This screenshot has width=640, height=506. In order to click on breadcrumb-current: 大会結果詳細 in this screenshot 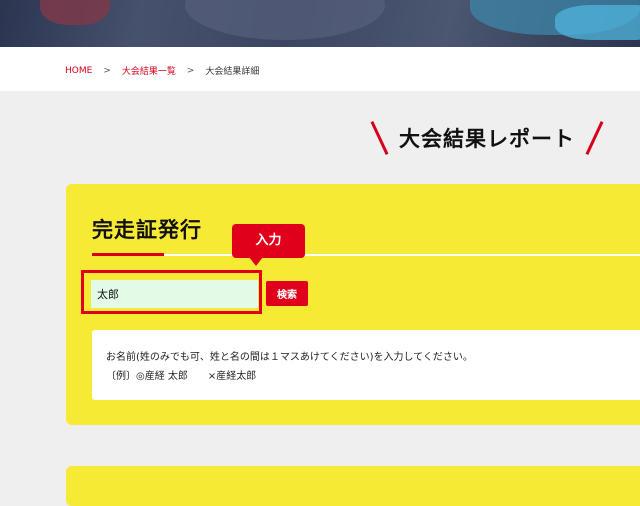, I will do `click(232, 72)`.